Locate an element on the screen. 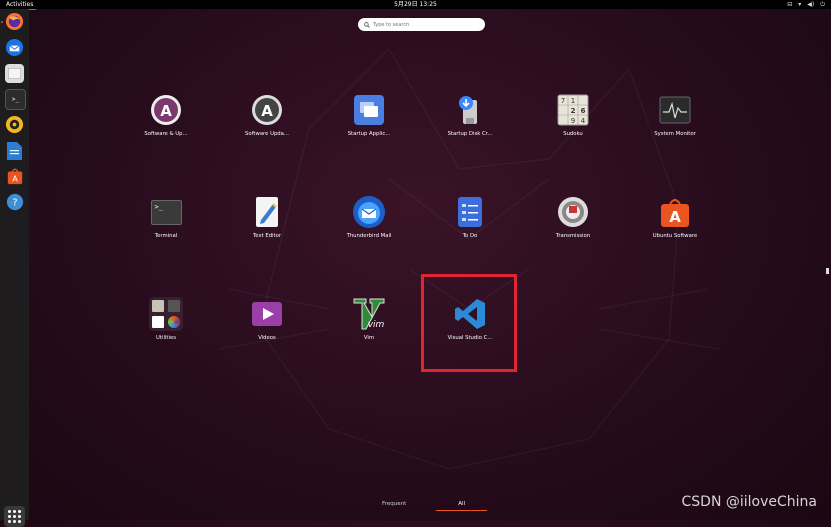 This screenshot has height=527, width=831. ubuntu-software-icon: A is located at coordinates (675, 212).